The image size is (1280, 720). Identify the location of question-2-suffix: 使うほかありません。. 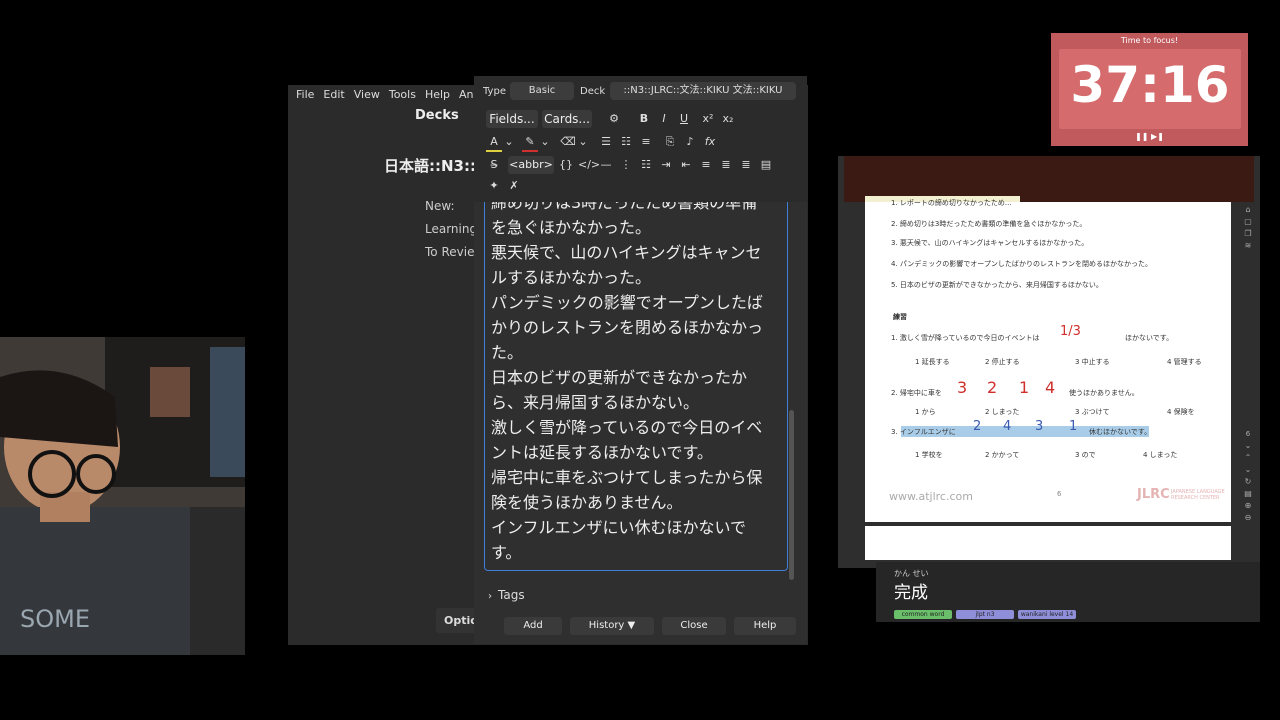
(1104, 393).